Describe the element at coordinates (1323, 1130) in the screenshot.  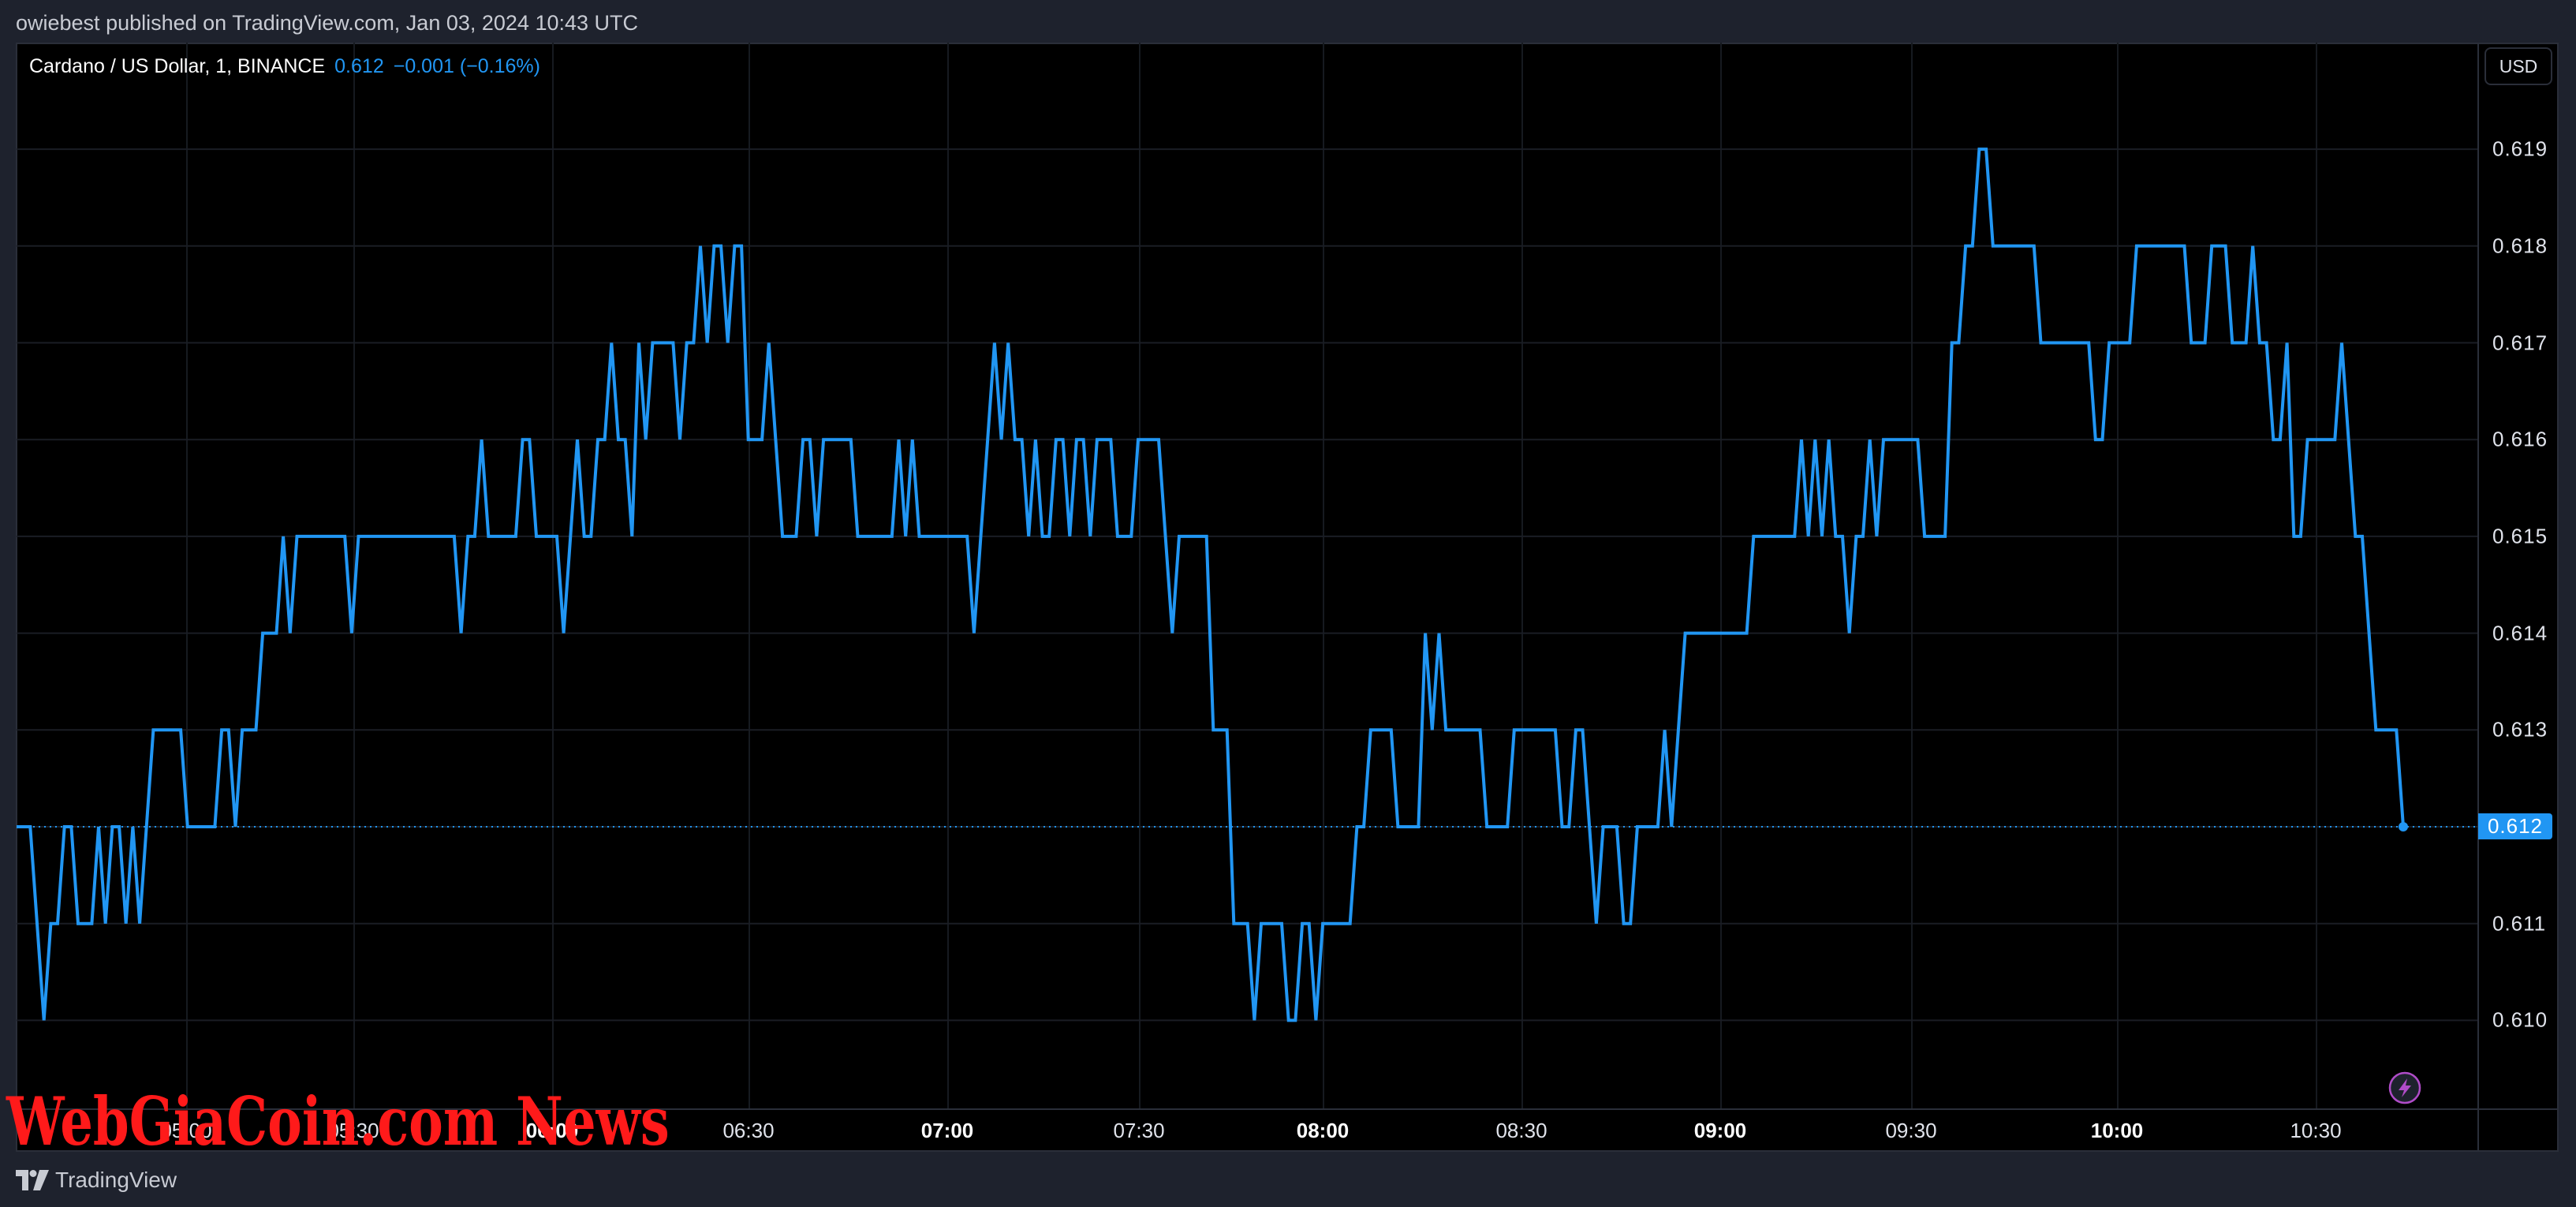
I see `time-label: 08:00` at that location.